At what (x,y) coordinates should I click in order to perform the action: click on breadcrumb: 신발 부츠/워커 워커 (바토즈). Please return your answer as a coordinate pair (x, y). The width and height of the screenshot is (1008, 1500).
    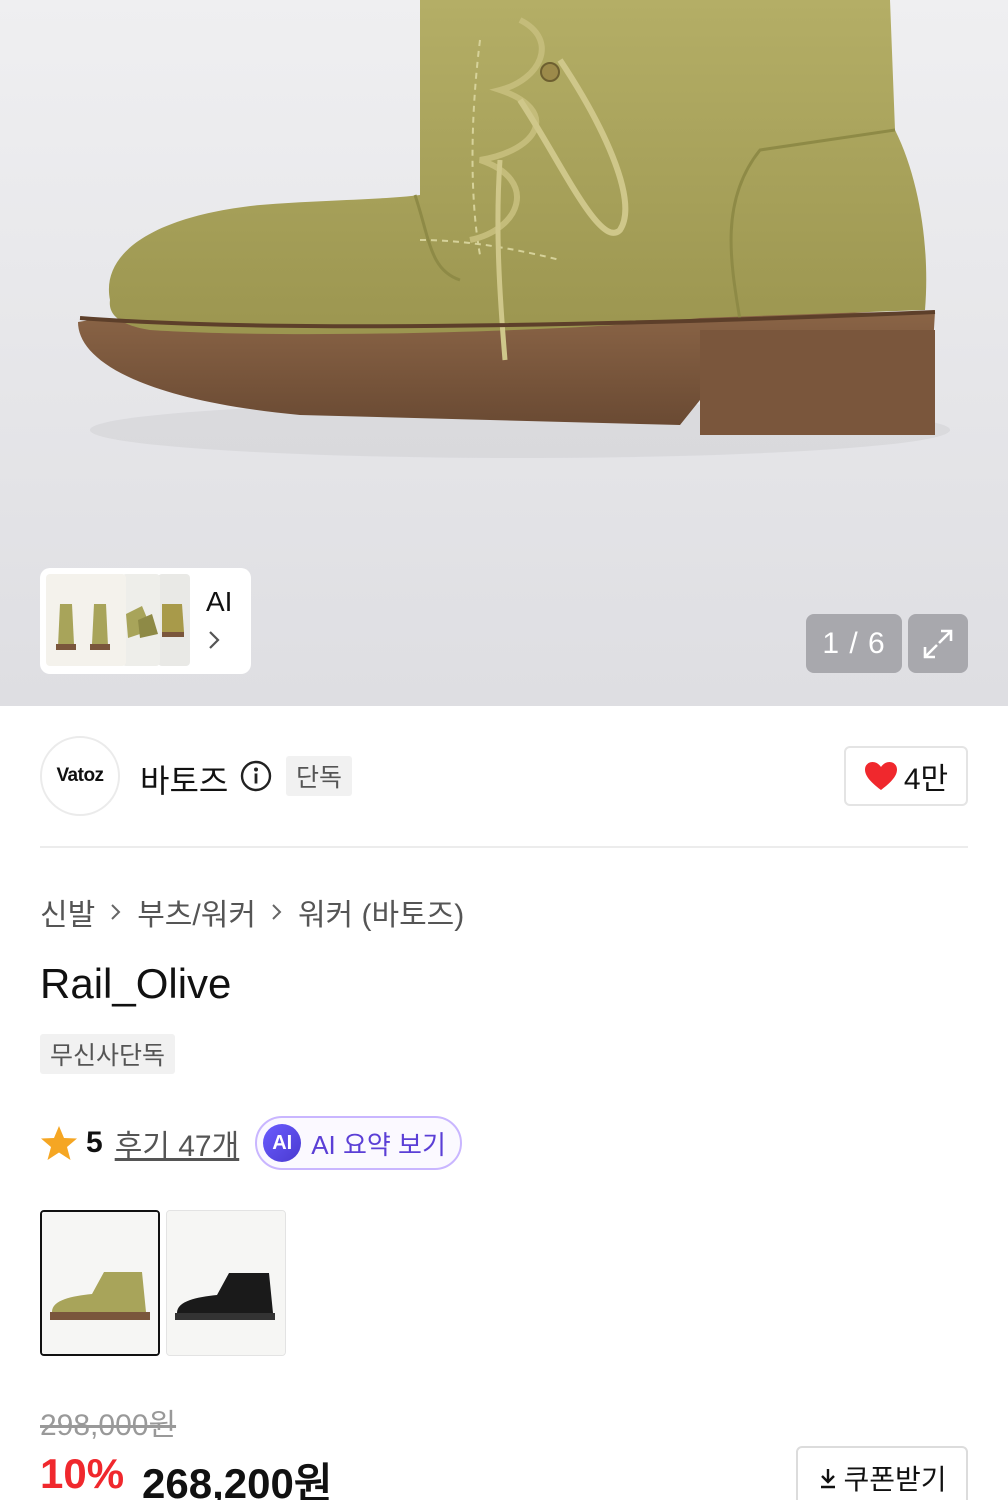
    Looking at the image, I should click on (252, 912).